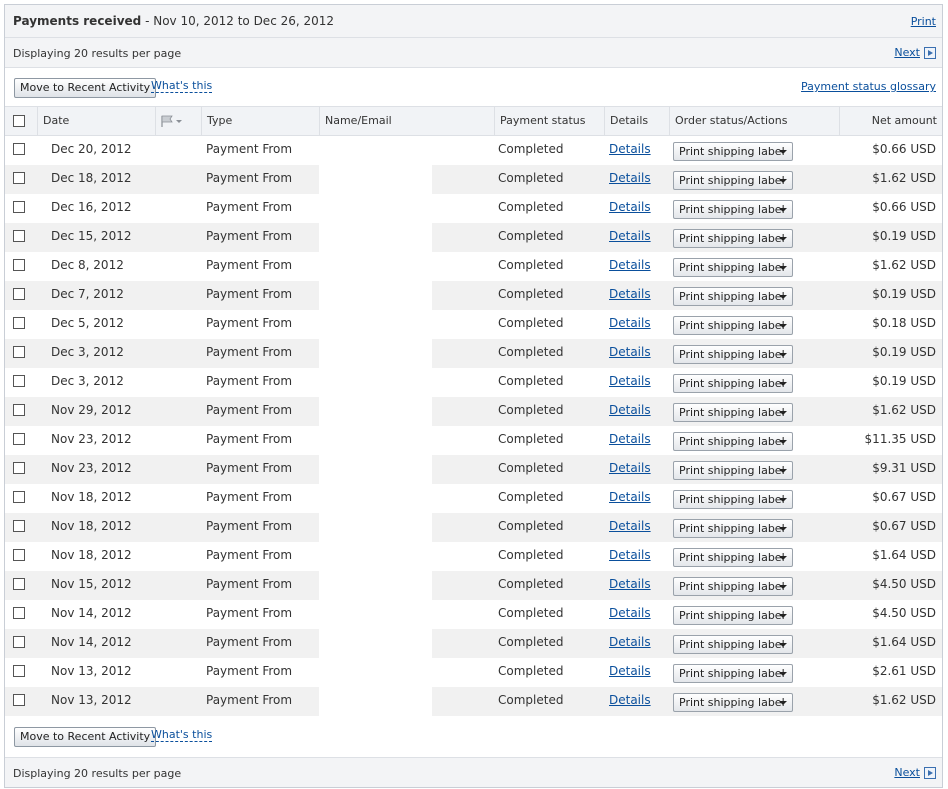 The image size is (948, 789). Describe the element at coordinates (907, 772) in the screenshot. I see `next-link-bottom: Next` at that location.